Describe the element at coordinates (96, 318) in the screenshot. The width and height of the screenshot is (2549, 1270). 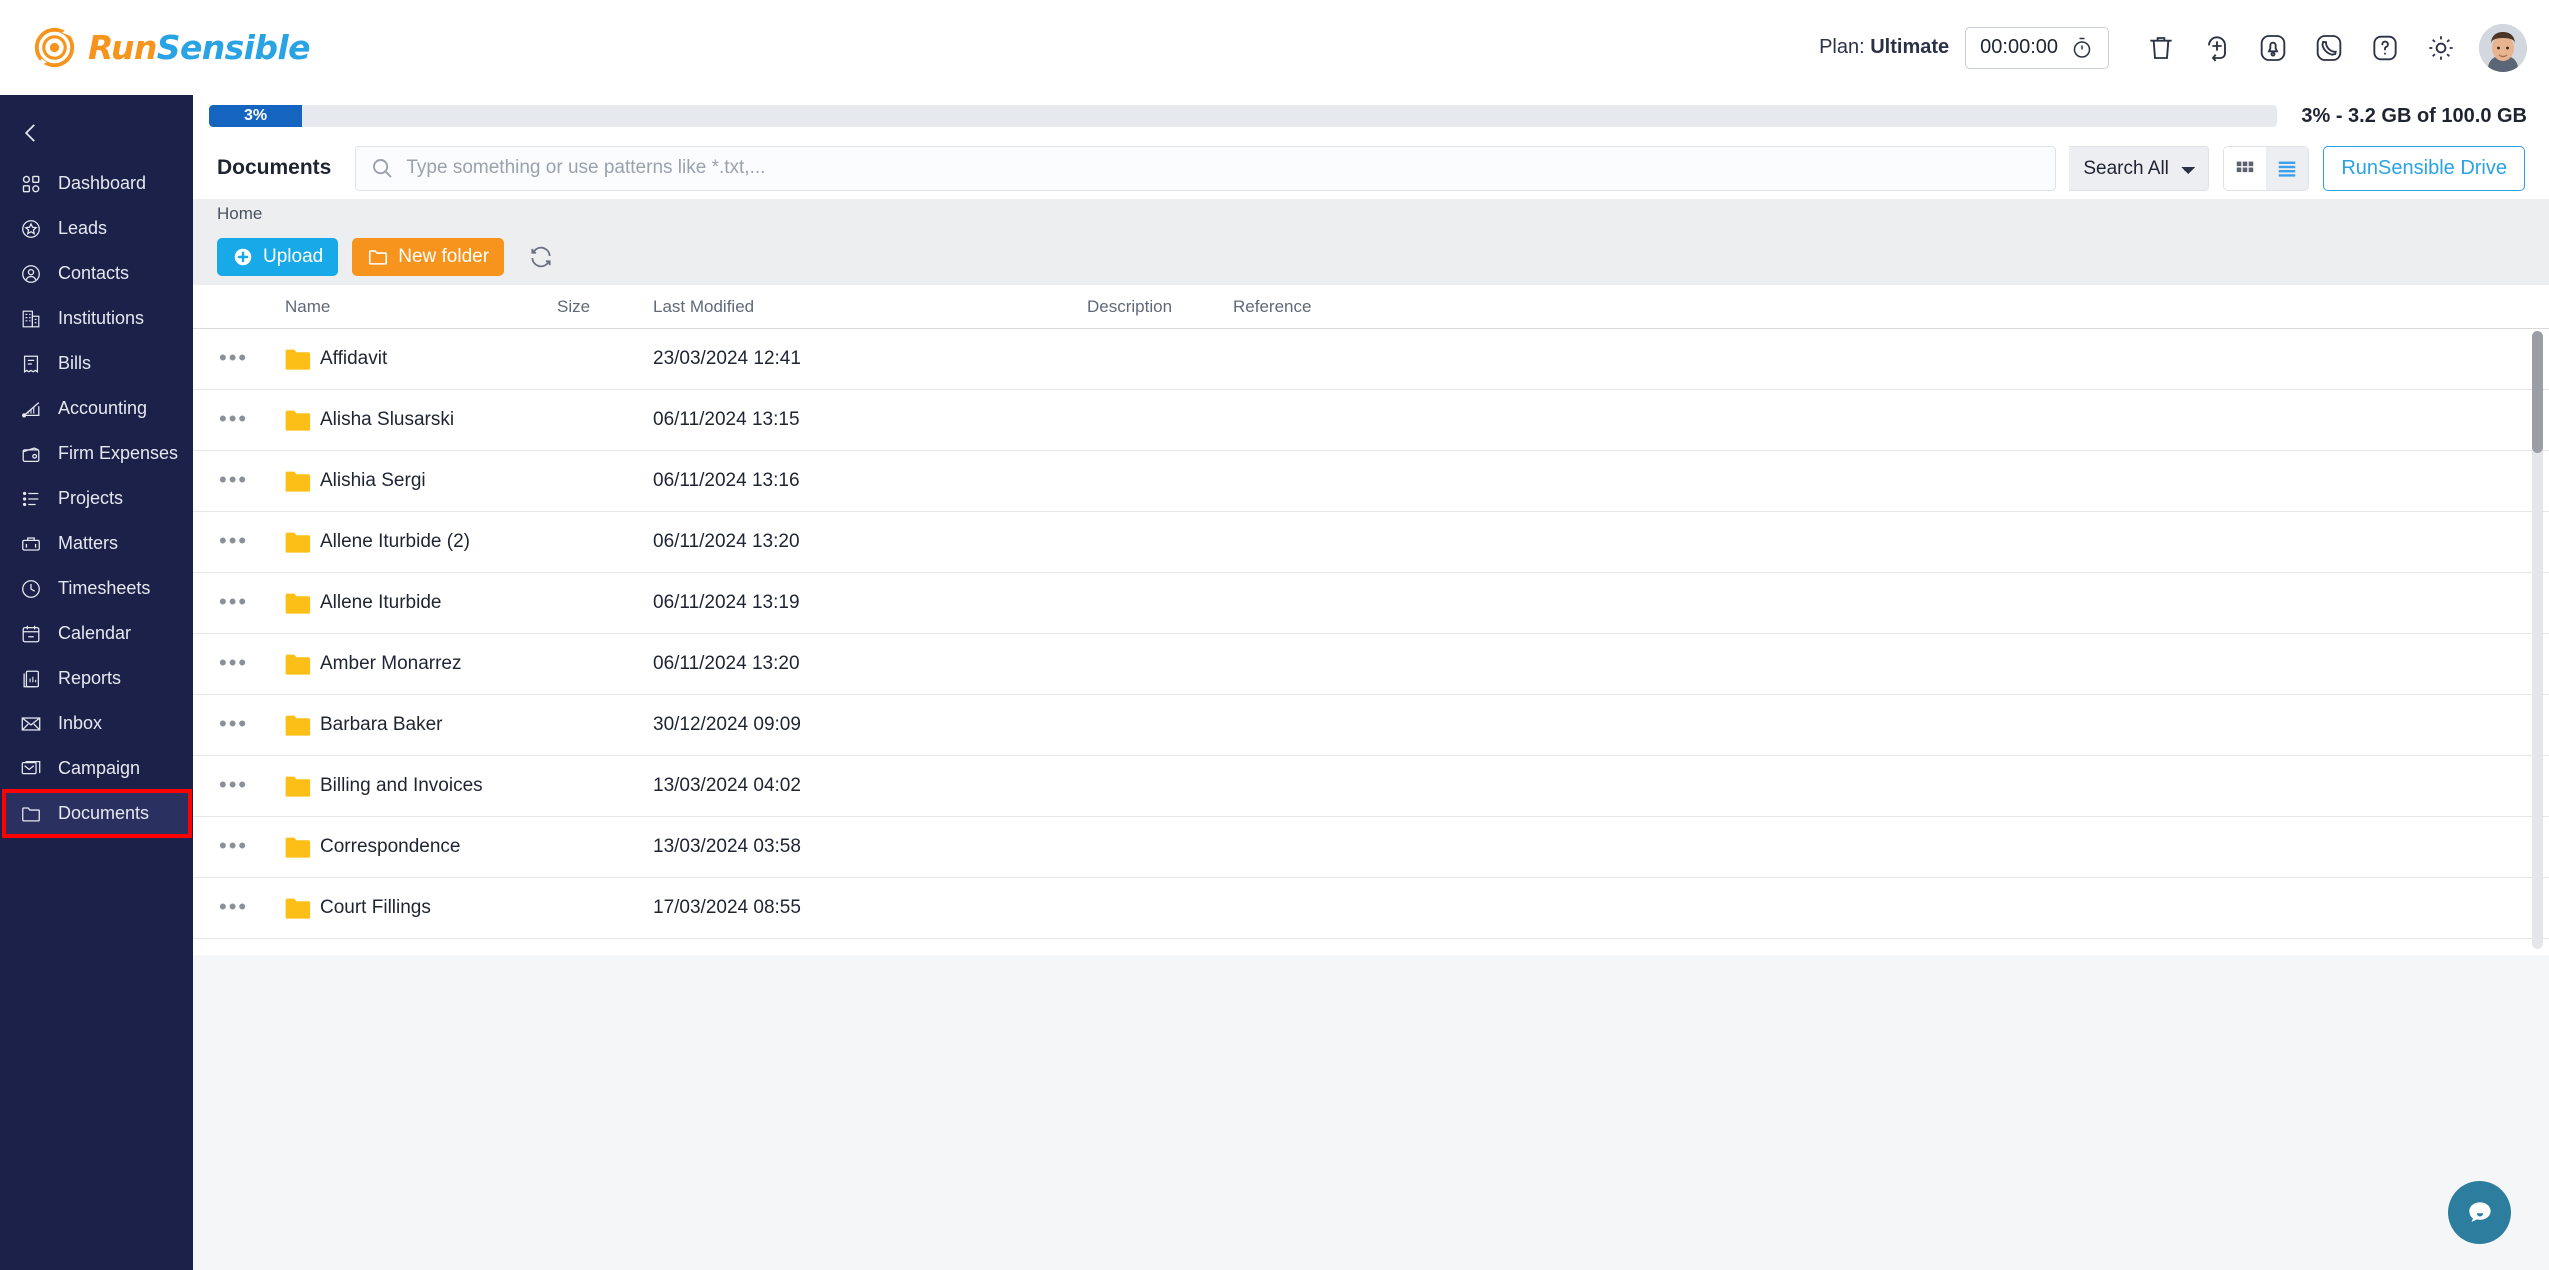
I see `sidebar-item-institutions: Institutions` at that location.